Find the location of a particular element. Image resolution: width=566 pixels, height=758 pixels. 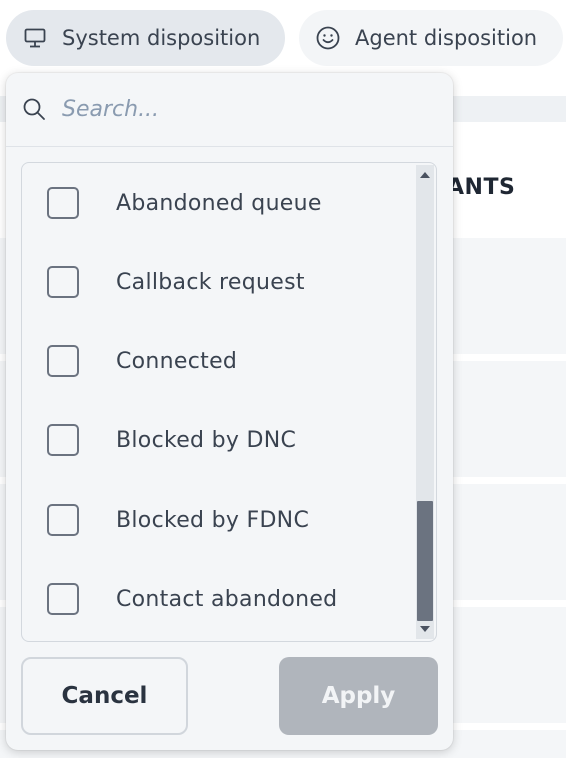

option-label: Abandoned queue is located at coordinates (219, 203).